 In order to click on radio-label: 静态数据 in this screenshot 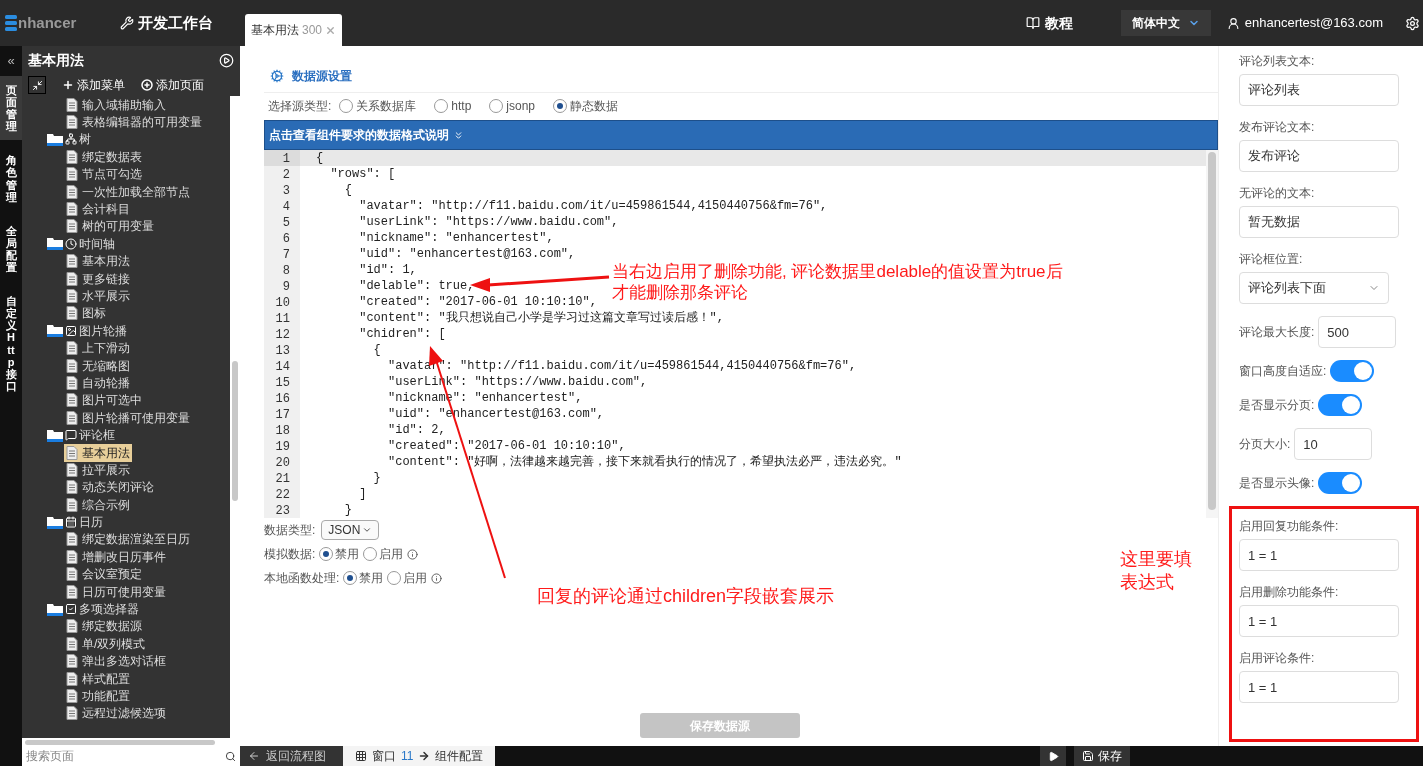, I will do `click(594, 105)`.